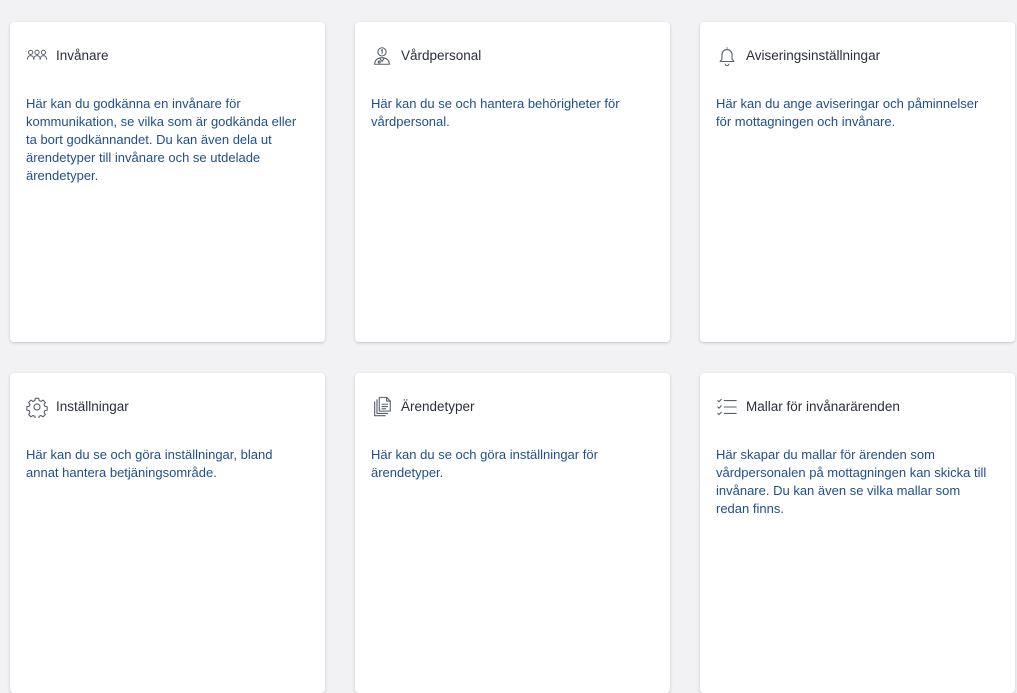 Image resolution: width=1017 pixels, height=693 pixels. I want to click on card-title: Vårdpersonal, so click(441, 55).